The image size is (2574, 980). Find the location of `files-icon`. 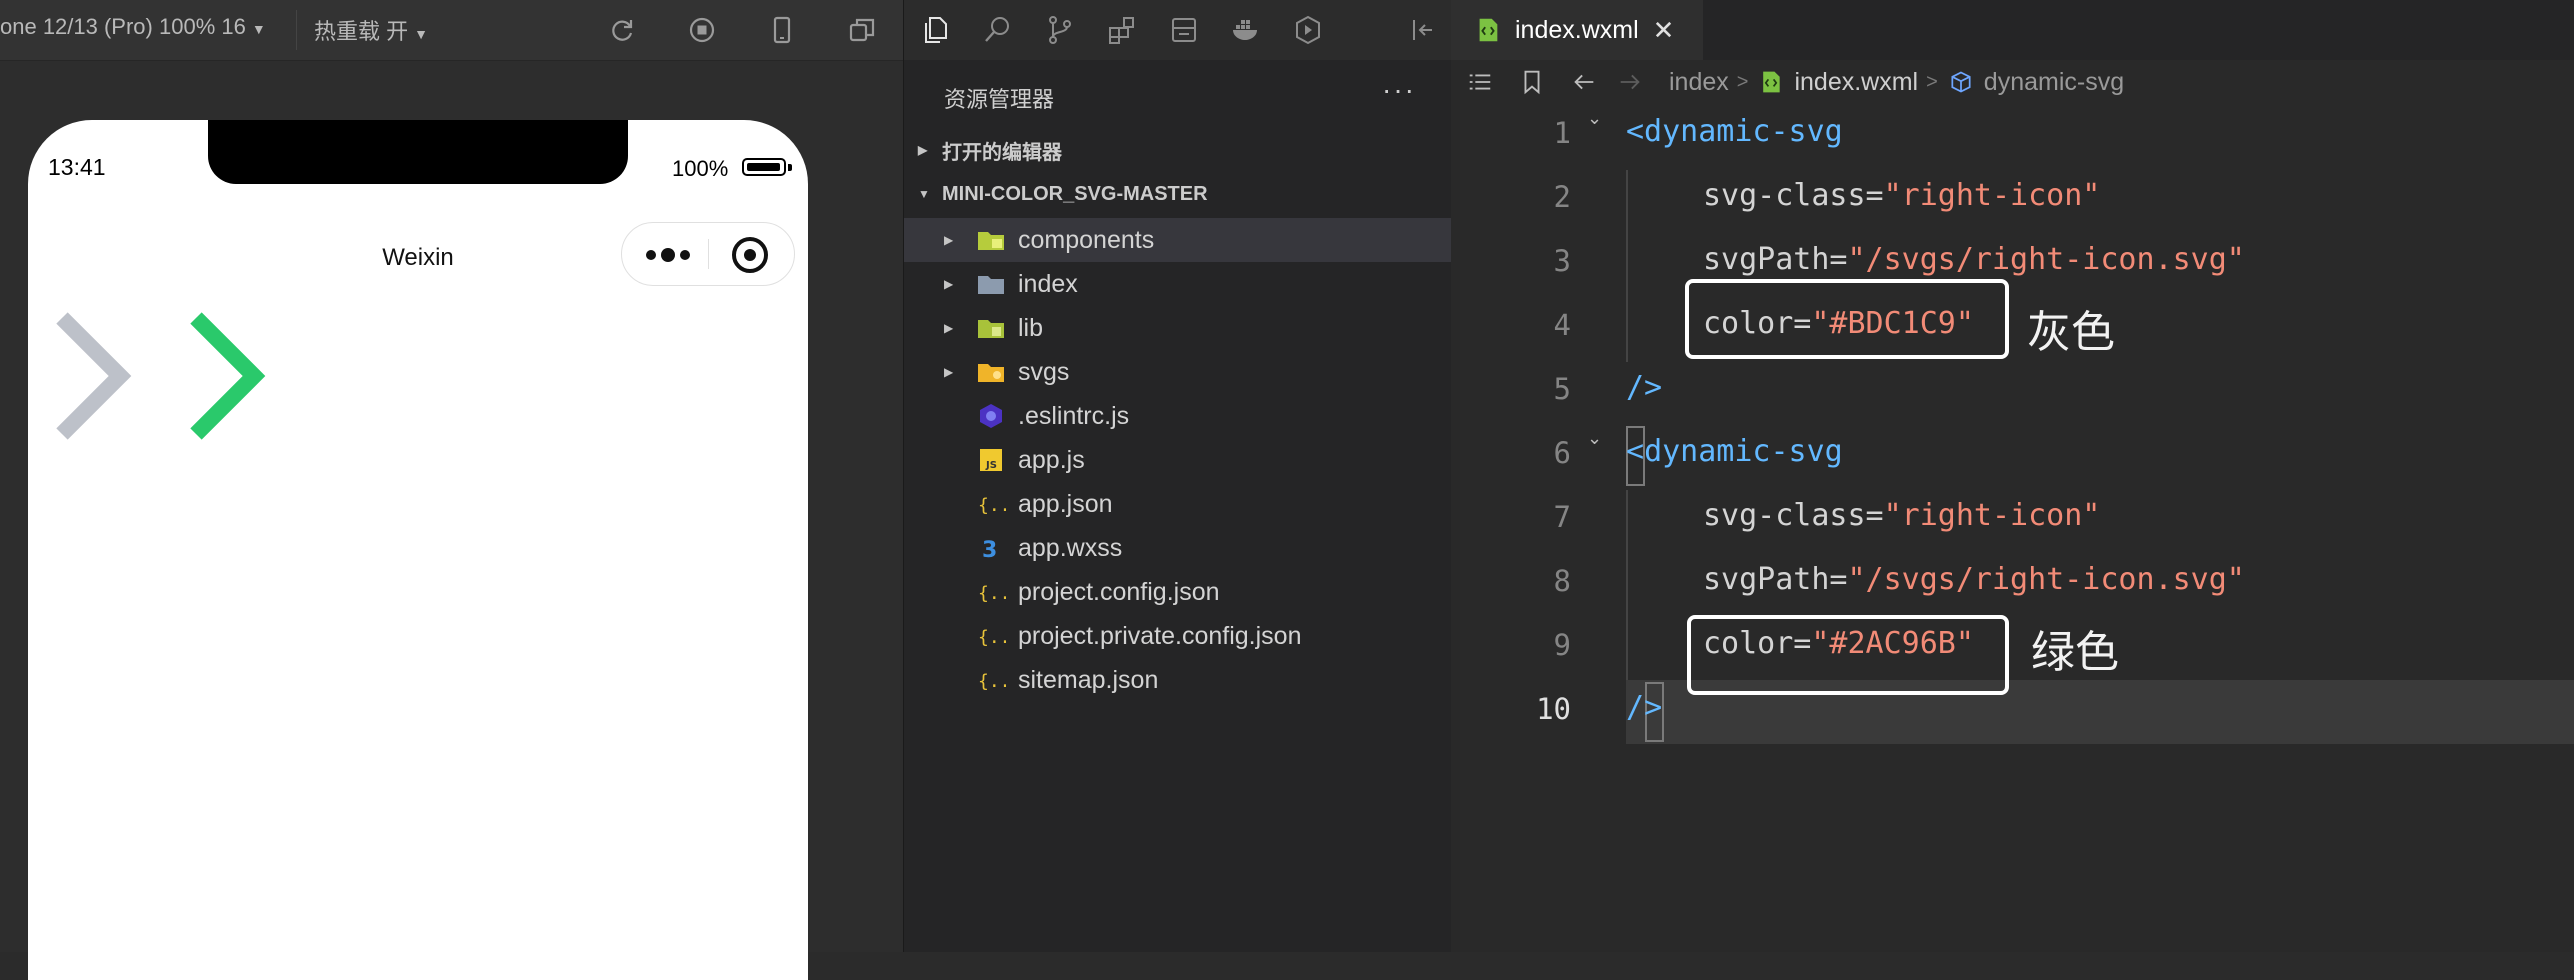

files-icon is located at coordinates (936, 30).